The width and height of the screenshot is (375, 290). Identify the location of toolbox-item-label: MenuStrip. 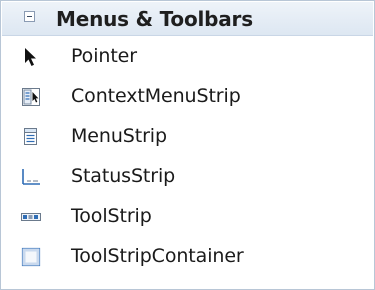
(119, 136).